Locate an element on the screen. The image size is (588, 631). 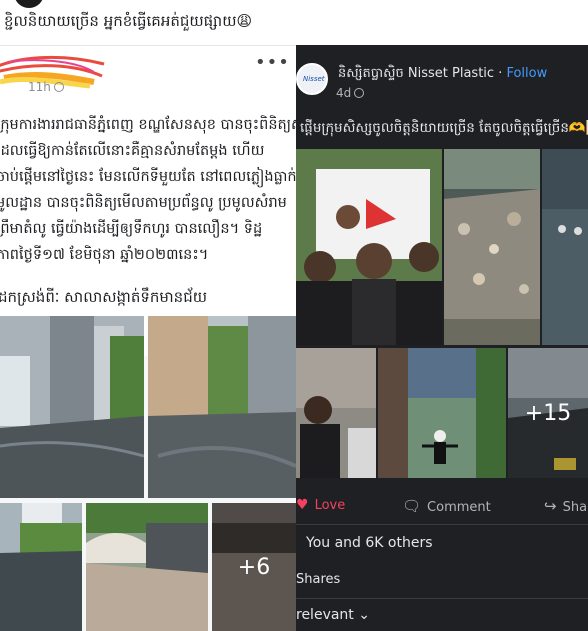
trash-canal-photo is located at coordinates (492, 247).